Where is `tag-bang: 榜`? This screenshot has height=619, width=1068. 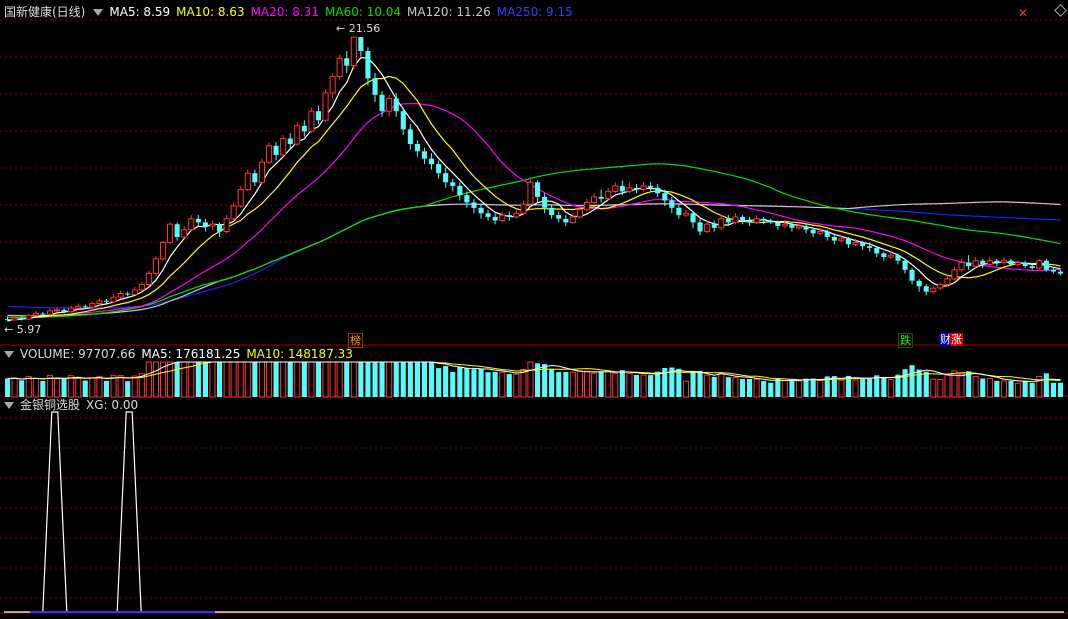
tag-bang: 榜 is located at coordinates (355, 340).